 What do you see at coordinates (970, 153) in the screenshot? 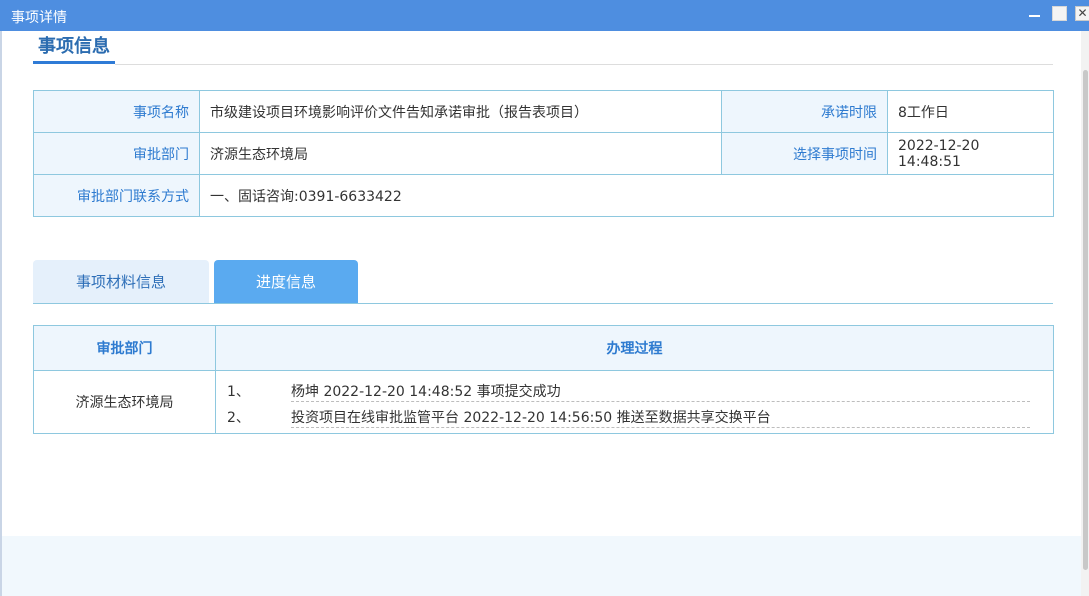
I see `select-time-value: 2022-12-20 14:48:51` at bounding box center [970, 153].